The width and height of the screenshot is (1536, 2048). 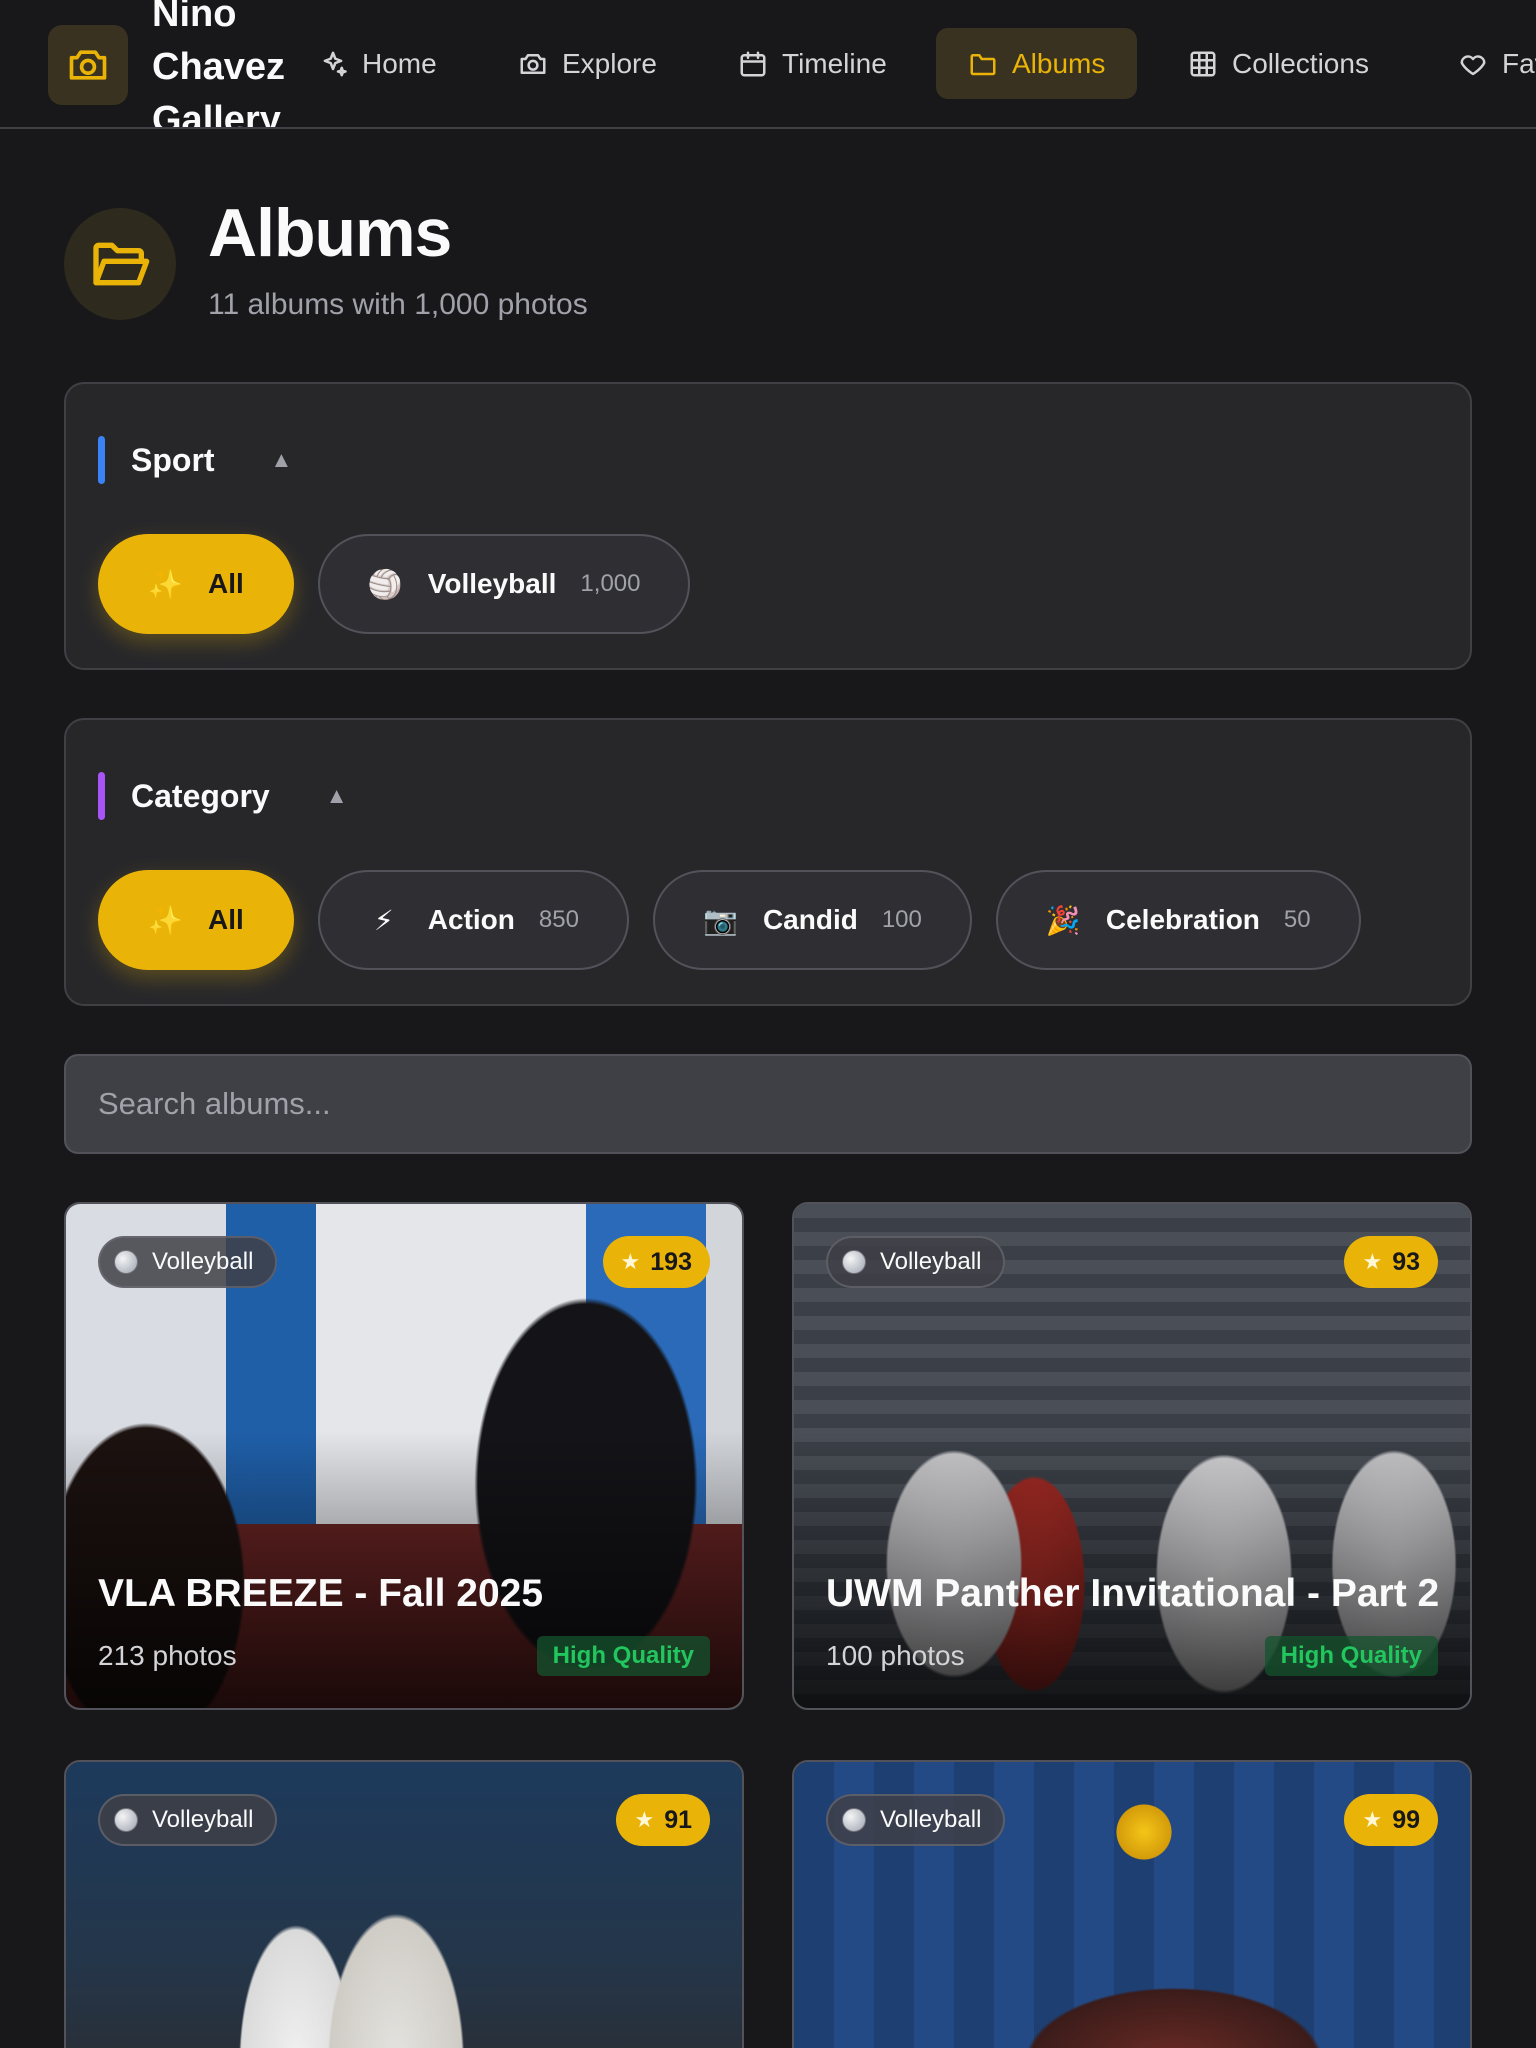 What do you see at coordinates (768, 526) in the screenshot?
I see `sport-filter-panel: Sport ▲ ✨ All 🏐 Volleyball 1,000` at bounding box center [768, 526].